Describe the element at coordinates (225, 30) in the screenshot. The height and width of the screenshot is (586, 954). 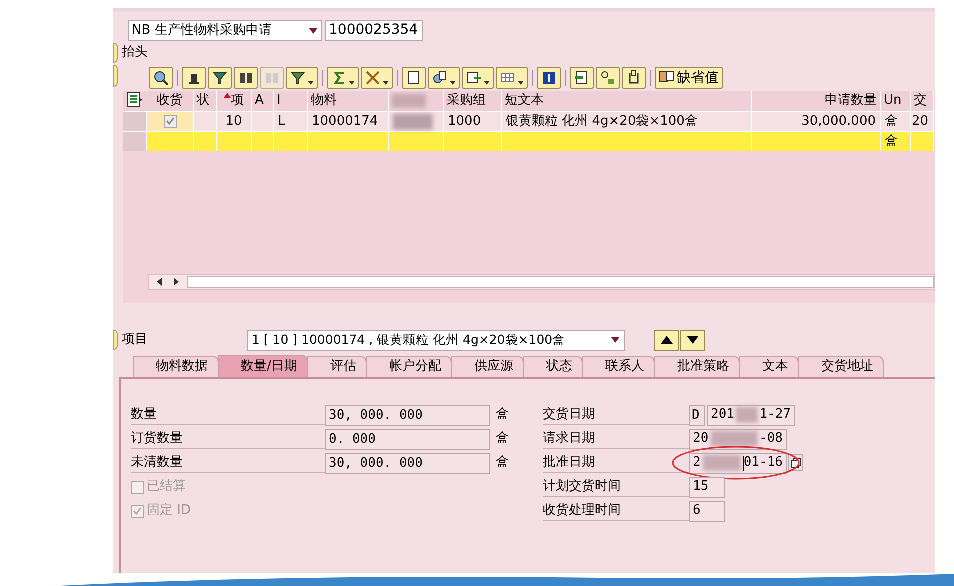
I see `document-type-dropdown: NB 生产性物料采购申请` at that location.